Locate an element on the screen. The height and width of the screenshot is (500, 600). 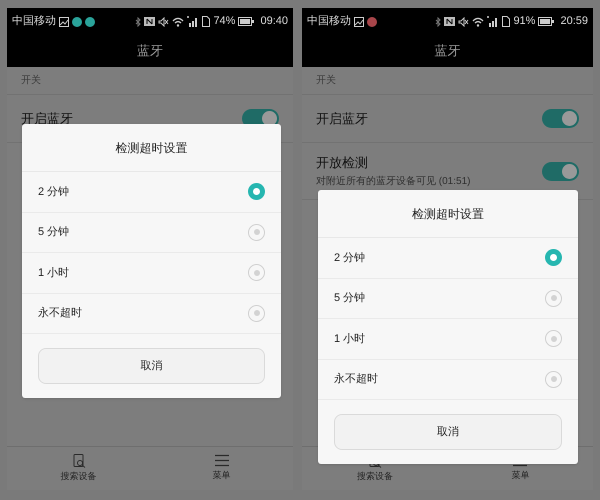
bottom-bar-button: 菜单 is located at coordinates (221, 468).